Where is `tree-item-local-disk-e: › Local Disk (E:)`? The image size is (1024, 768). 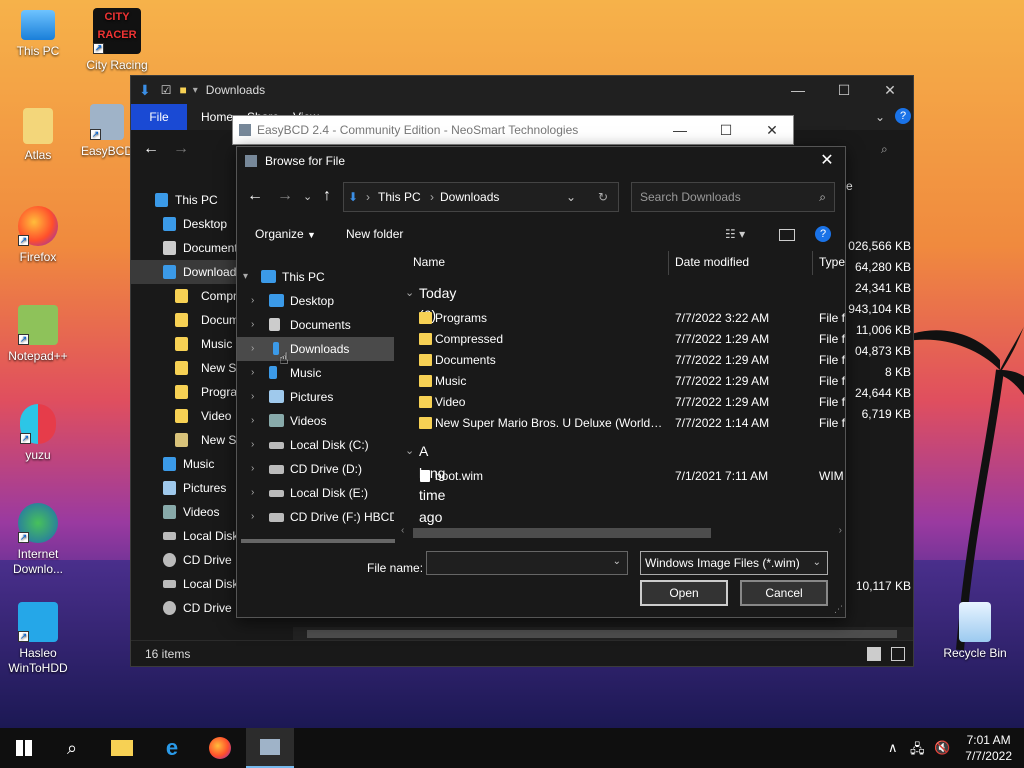 tree-item-local-disk-e: › Local Disk (E:) is located at coordinates (315, 493).